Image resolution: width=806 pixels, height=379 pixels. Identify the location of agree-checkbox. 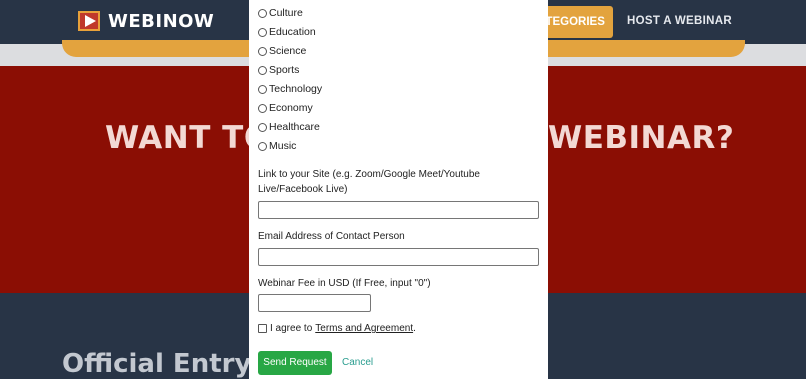
(262, 328).